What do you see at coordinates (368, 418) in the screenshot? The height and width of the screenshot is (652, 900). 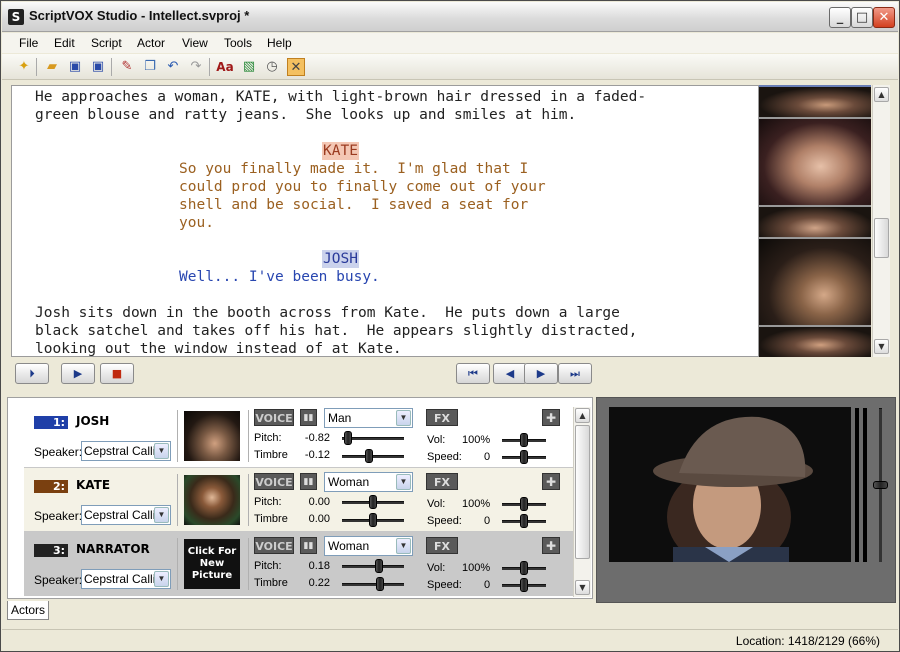 I see `voice-select: Man ▼` at bounding box center [368, 418].